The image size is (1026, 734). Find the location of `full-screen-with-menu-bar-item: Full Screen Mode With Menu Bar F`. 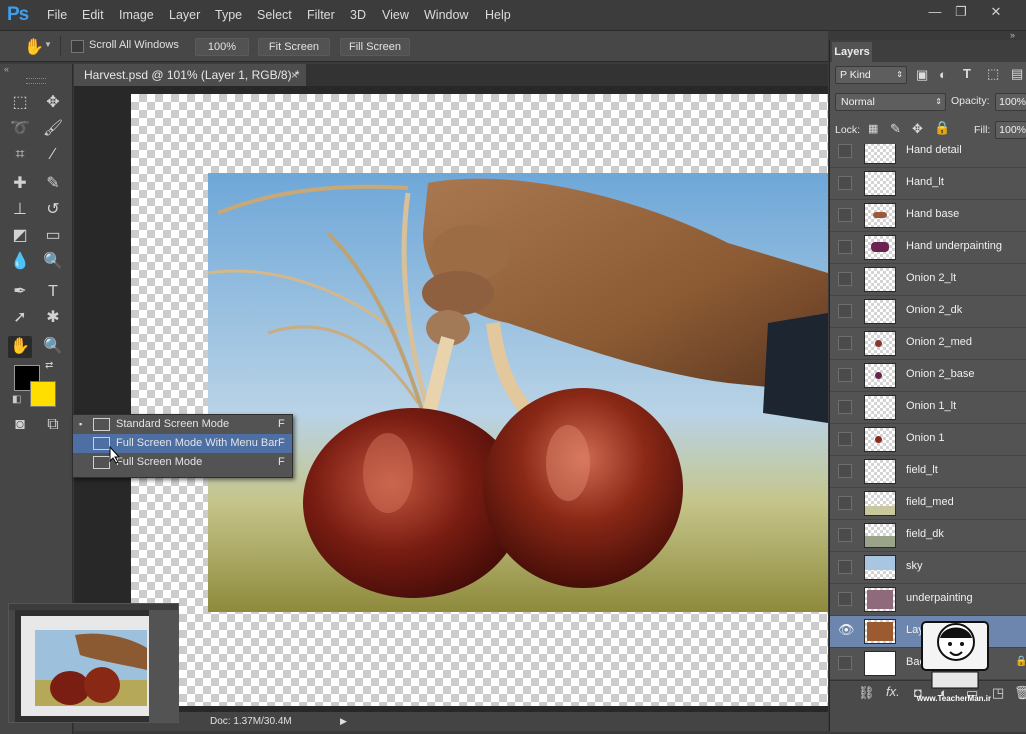

full-screen-with-menu-bar-item: Full Screen Mode With Menu Bar F is located at coordinates (182, 443).